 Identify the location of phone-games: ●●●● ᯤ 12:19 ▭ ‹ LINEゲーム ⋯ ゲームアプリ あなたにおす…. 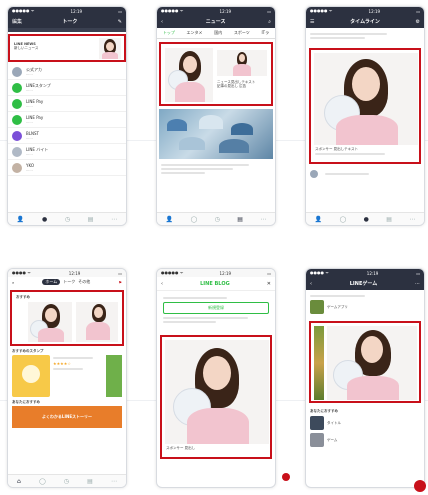
(365, 378).